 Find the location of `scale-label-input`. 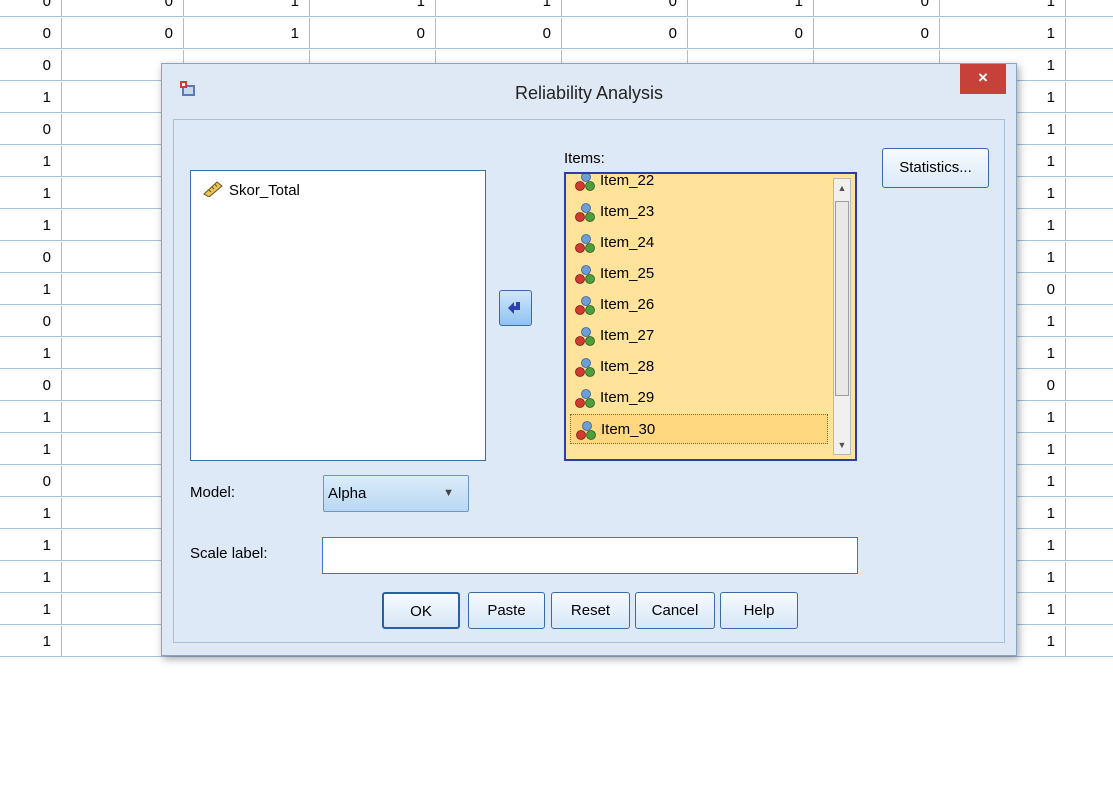

scale-label-input is located at coordinates (590, 555).